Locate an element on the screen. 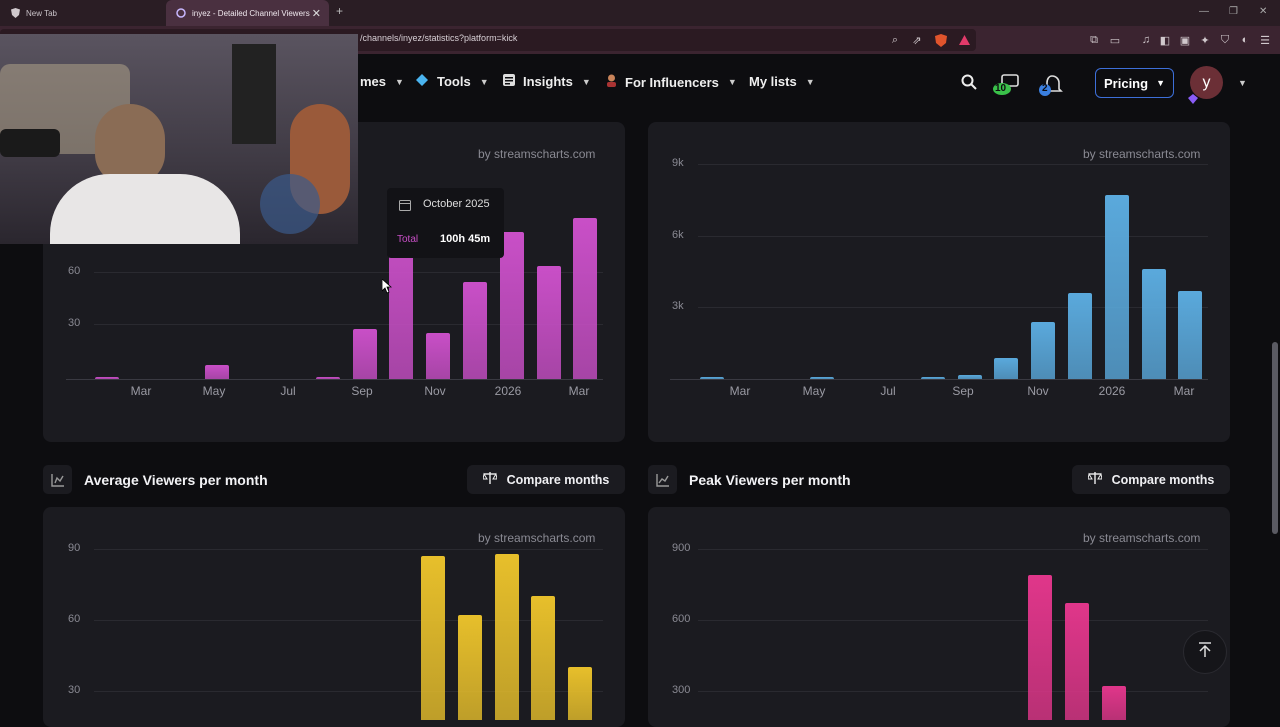 The height and width of the screenshot is (727, 1280). nav-insights: Insights ▼ is located at coordinates (547, 81).